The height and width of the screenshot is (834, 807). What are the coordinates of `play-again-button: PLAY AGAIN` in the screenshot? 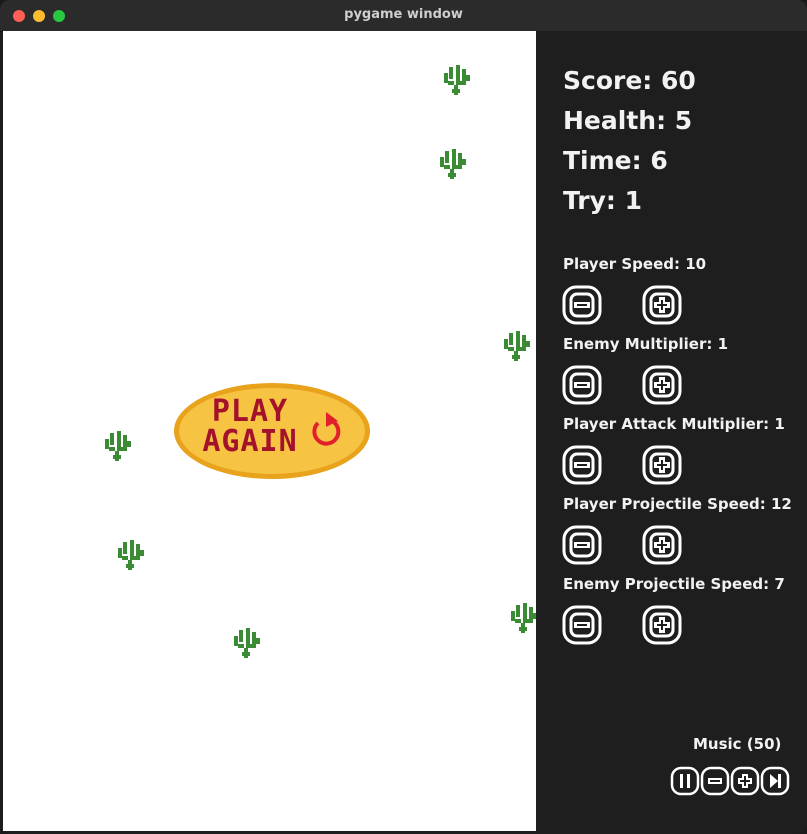 It's located at (272, 431).